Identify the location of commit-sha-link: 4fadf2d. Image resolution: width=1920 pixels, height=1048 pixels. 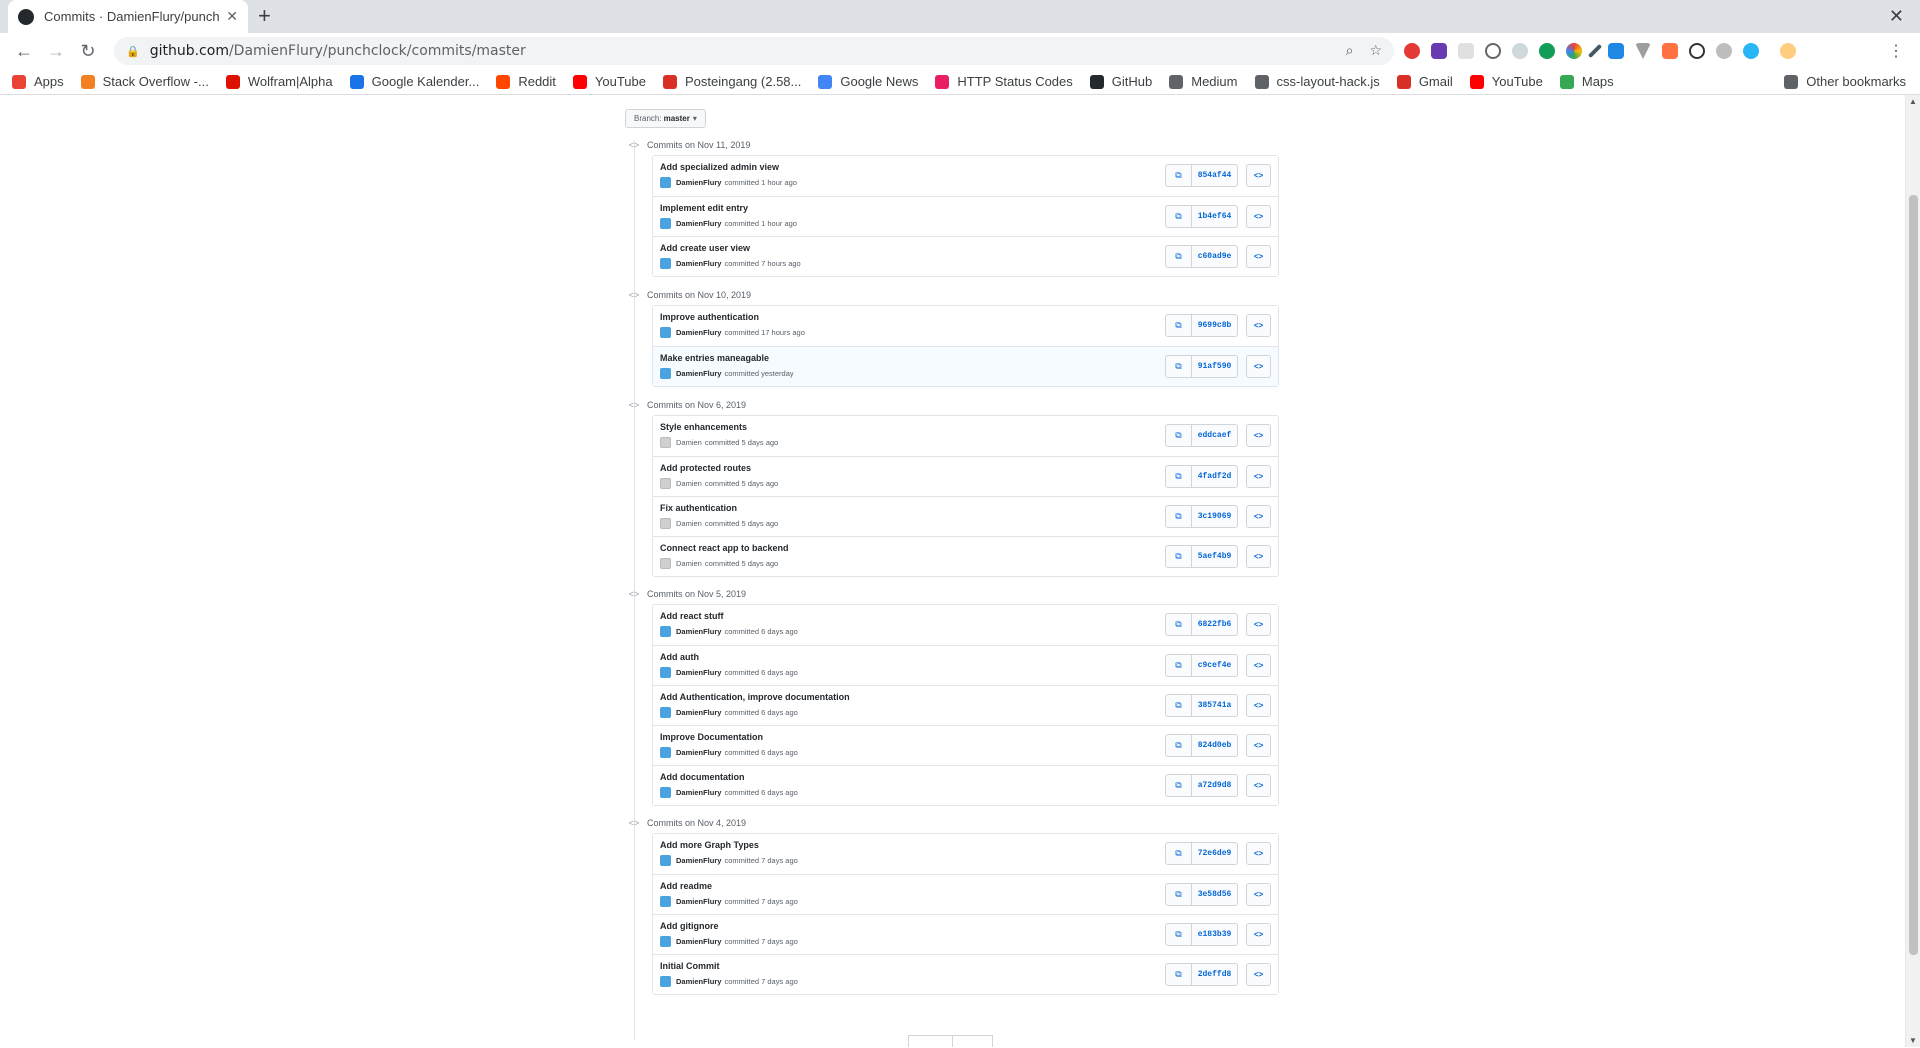
(1215, 476).